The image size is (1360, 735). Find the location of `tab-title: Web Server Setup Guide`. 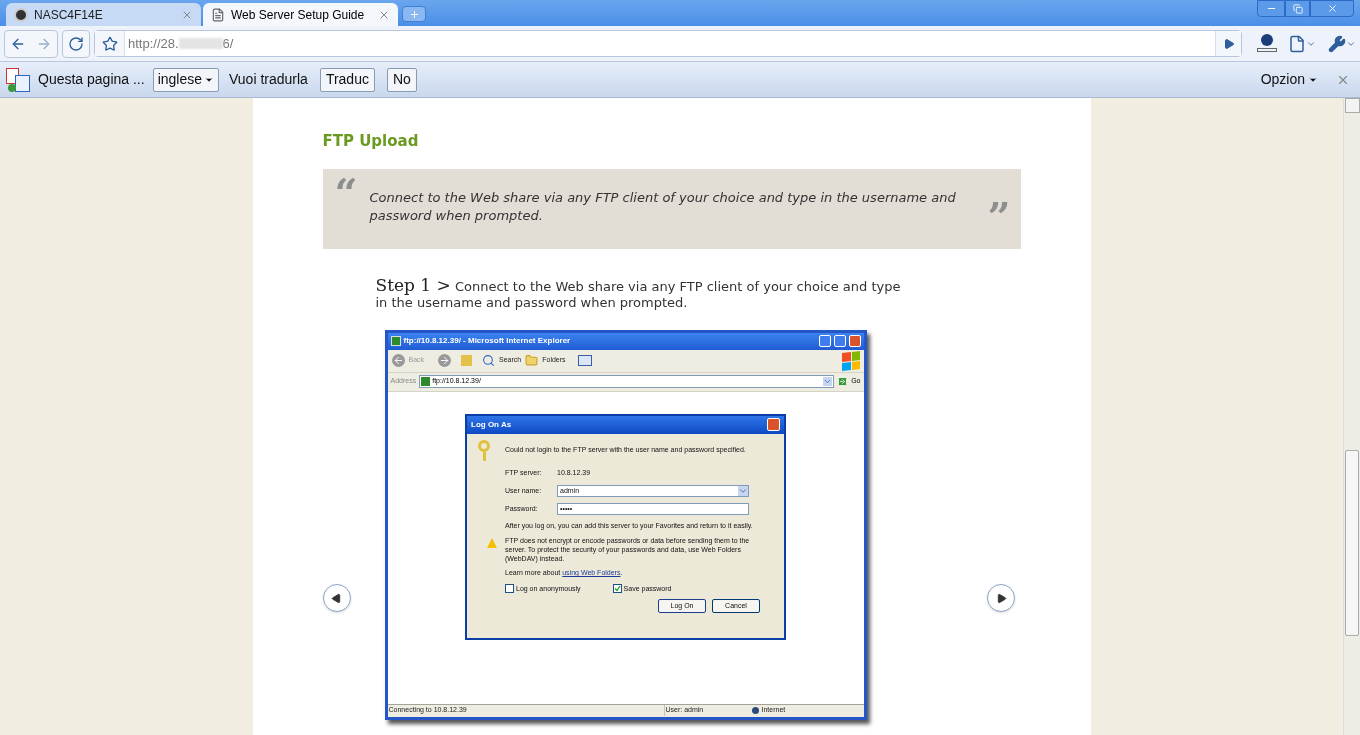

tab-title: Web Server Setup Guide is located at coordinates (298, 15).